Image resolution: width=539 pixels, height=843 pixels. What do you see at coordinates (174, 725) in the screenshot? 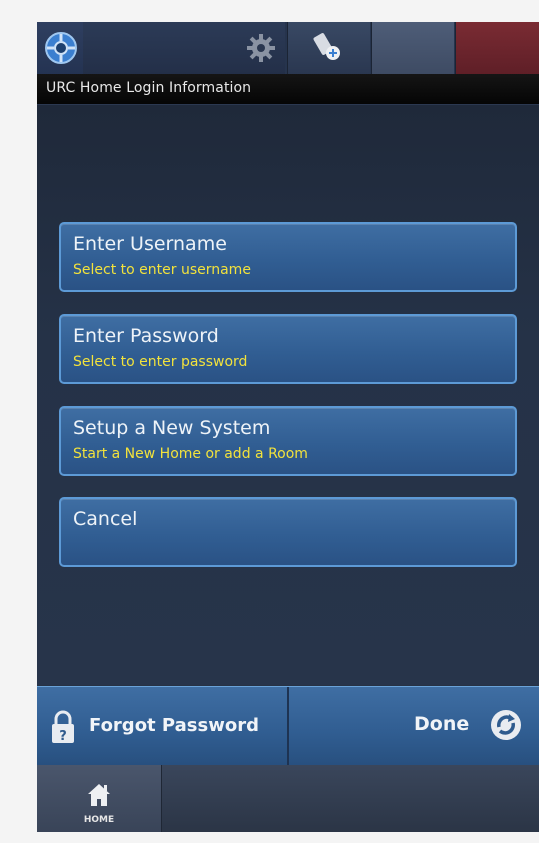
I see `forgot-password-label: Forgot Password` at bounding box center [174, 725].